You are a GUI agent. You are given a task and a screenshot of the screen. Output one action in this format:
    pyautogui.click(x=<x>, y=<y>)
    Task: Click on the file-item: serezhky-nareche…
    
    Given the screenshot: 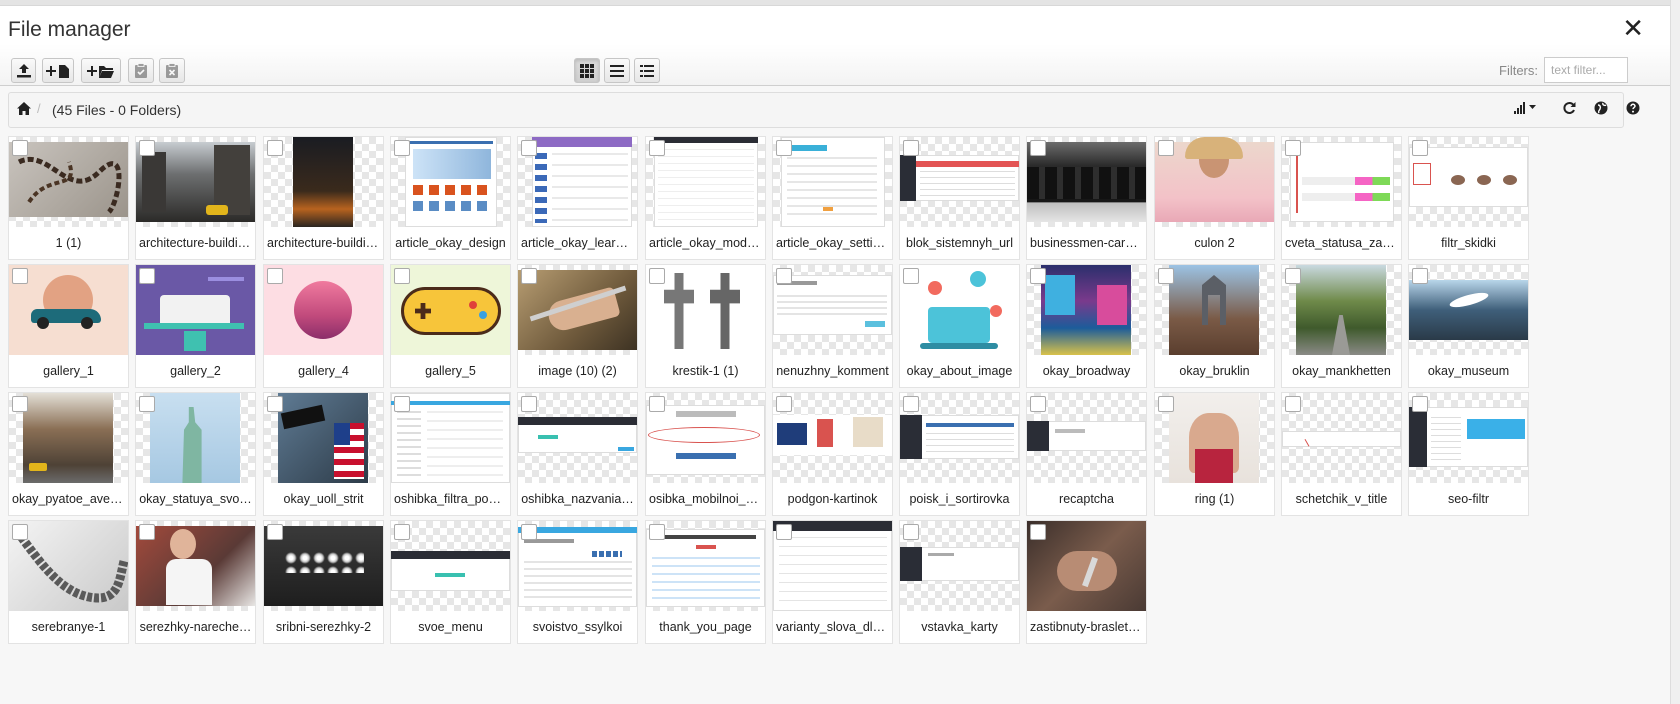 What is the action you would take?
    pyautogui.click(x=195, y=582)
    